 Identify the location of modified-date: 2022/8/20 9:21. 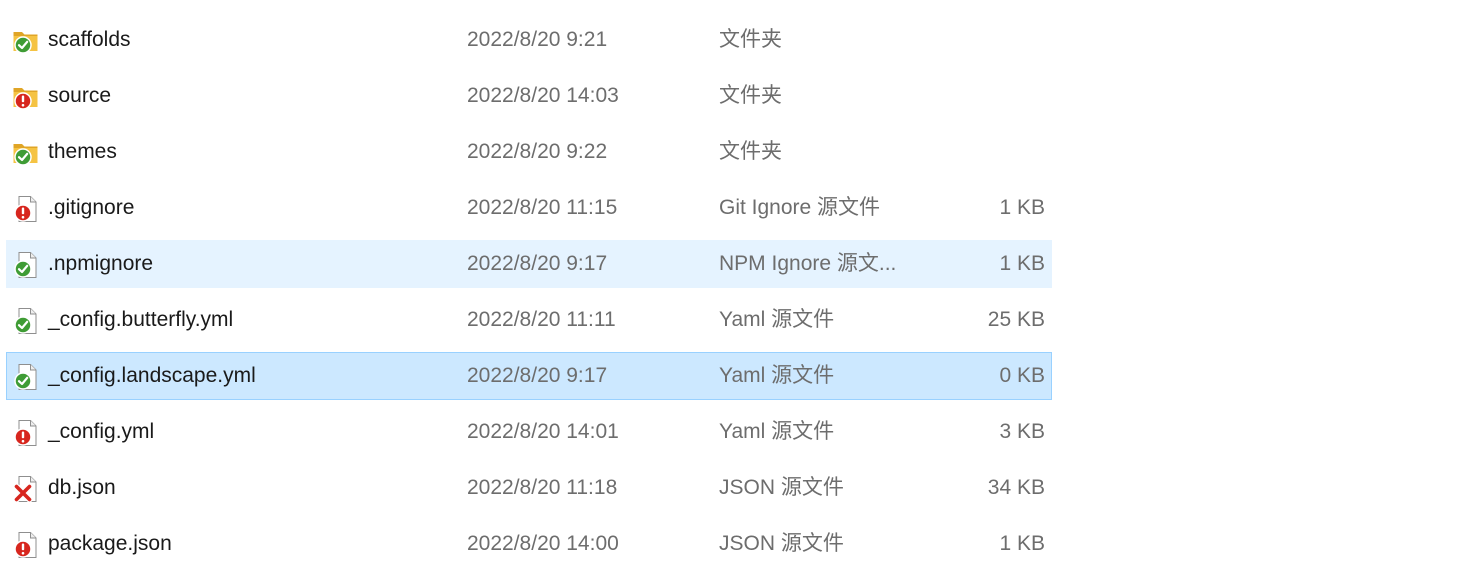
(537, 39).